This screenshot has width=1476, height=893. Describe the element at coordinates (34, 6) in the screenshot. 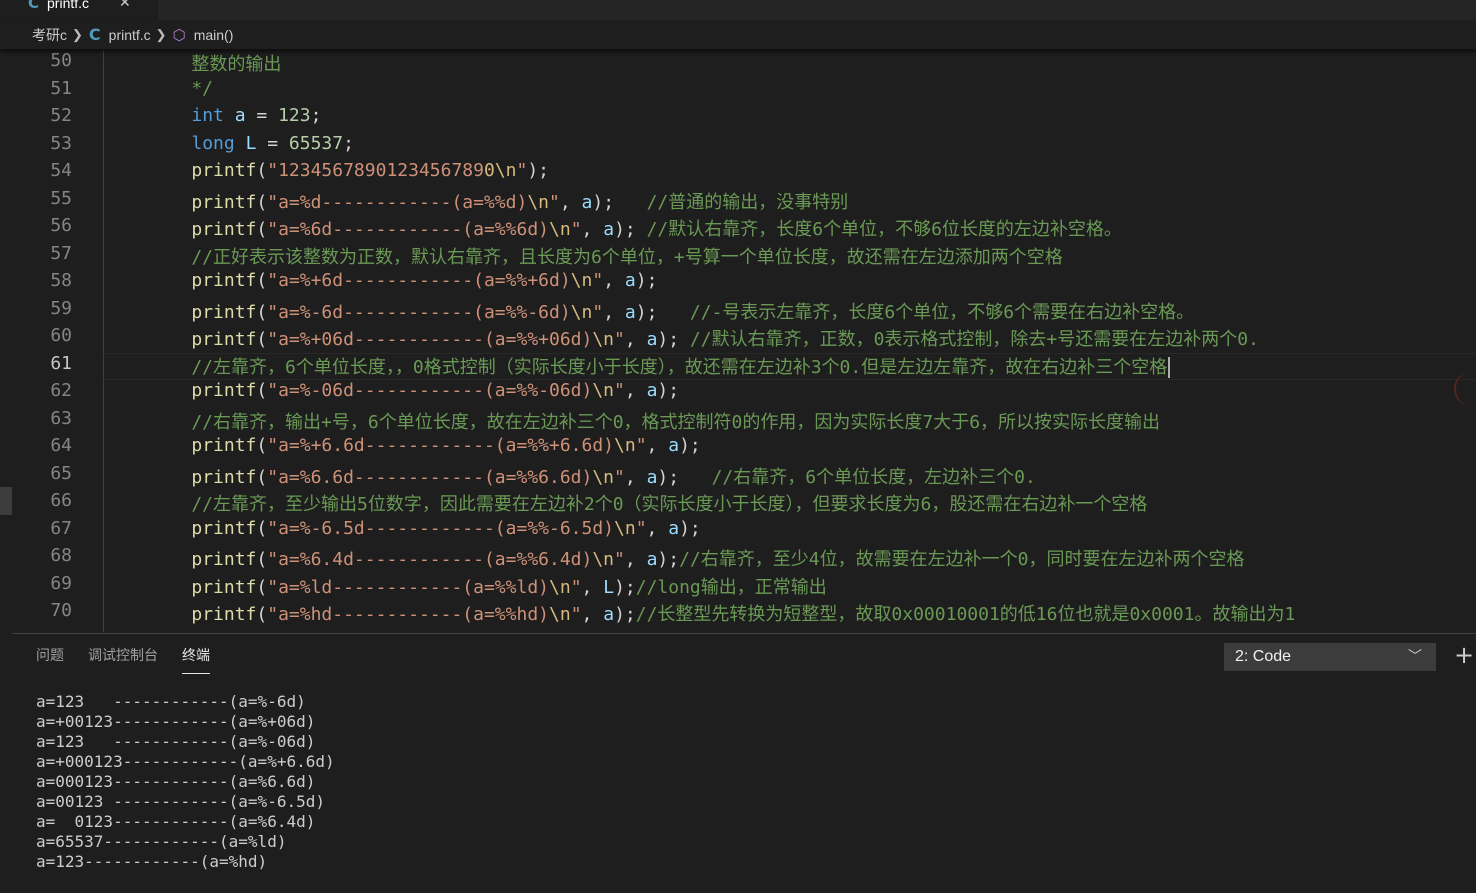

I see `c-file-icon: C` at that location.